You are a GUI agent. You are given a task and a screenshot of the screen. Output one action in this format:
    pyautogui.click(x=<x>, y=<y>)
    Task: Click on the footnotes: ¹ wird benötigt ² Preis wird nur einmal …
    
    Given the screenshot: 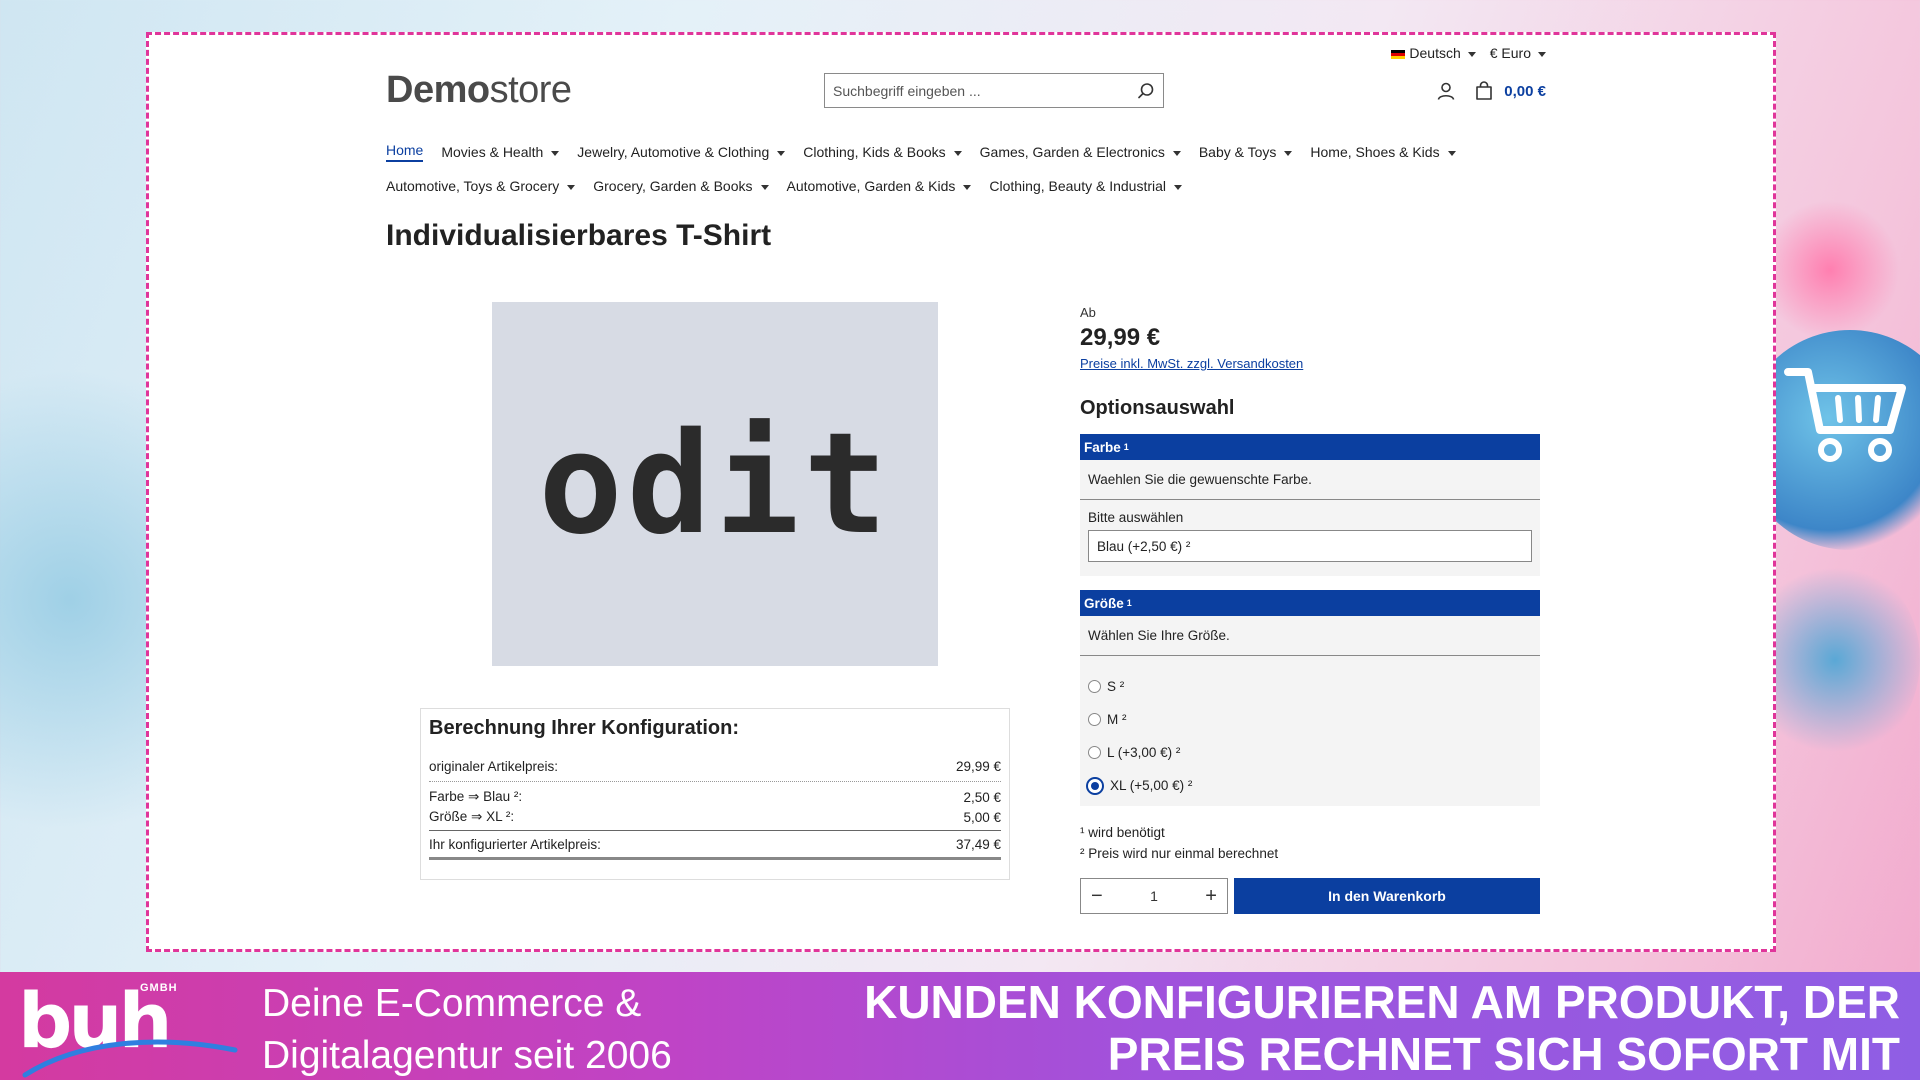 What is the action you would take?
    pyautogui.click(x=1310, y=843)
    